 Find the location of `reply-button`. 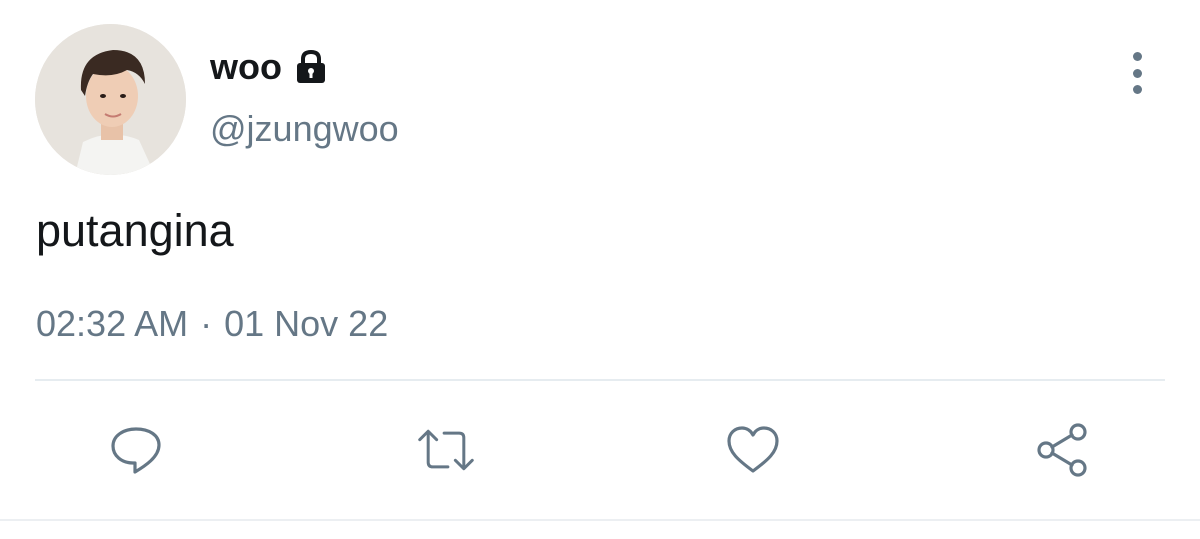

reply-button is located at coordinates (136, 450).